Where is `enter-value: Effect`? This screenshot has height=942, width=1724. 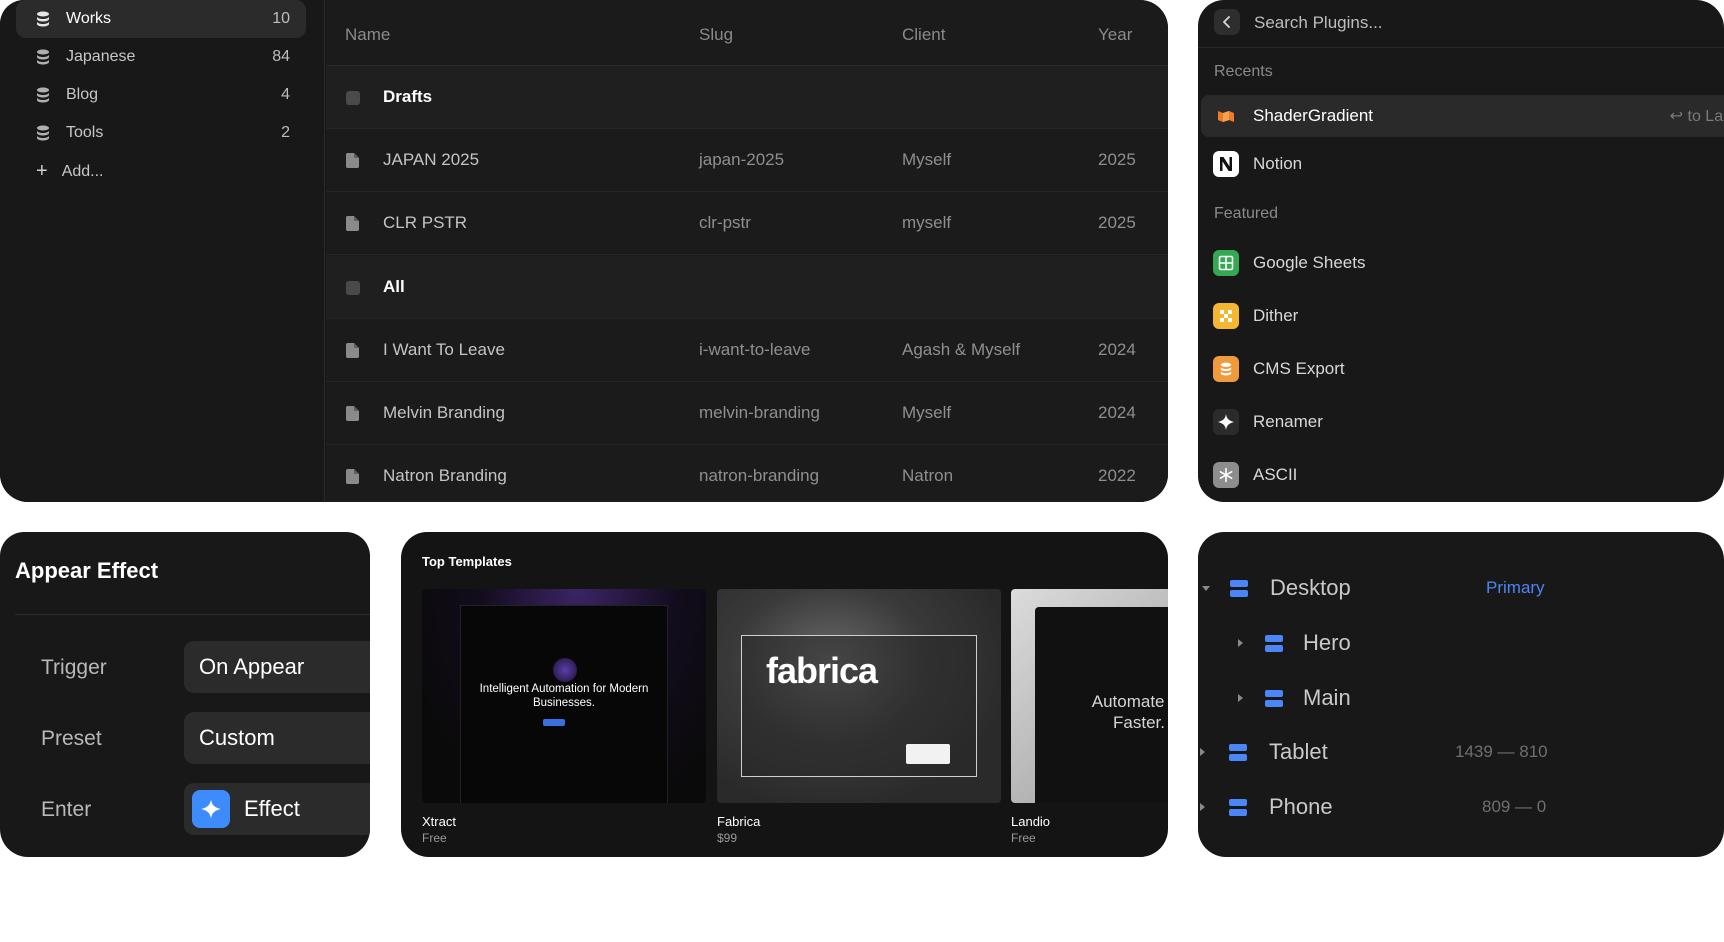 enter-value: Effect is located at coordinates (272, 808).